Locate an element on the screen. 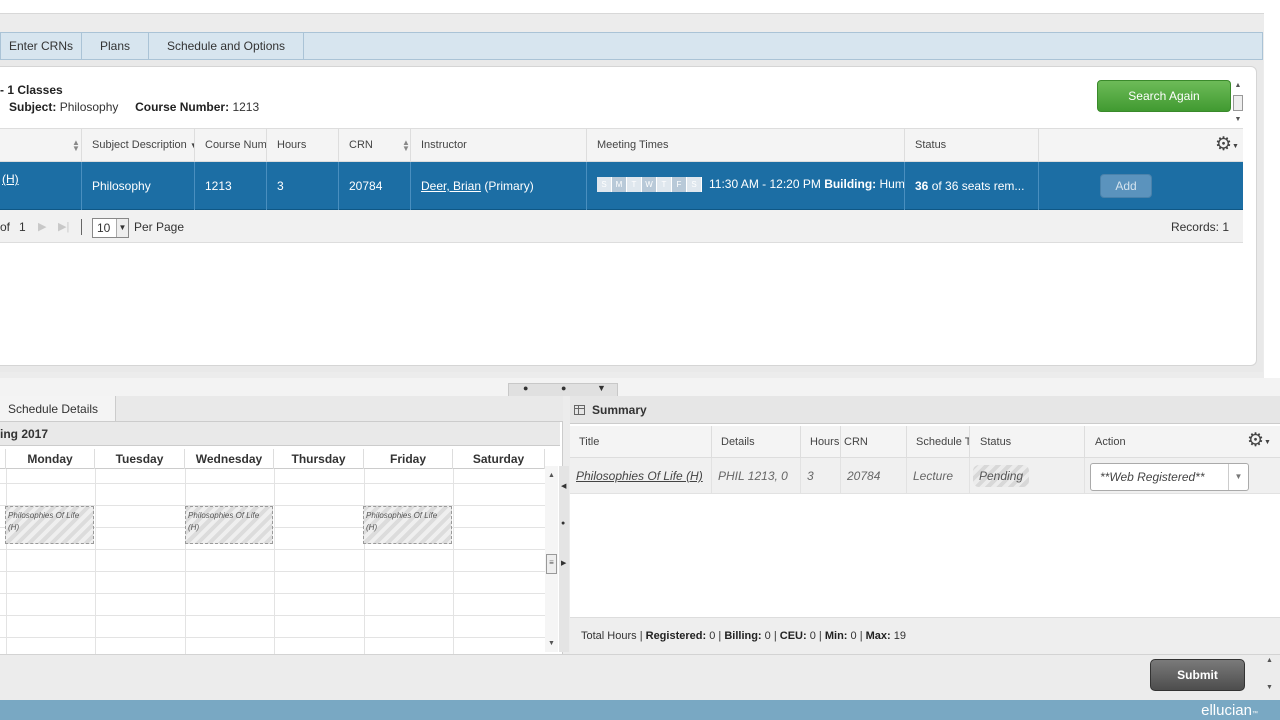 This screenshot has height=720, width=1280. last-page-icon: ▶| is located at coordinates (63, 226).